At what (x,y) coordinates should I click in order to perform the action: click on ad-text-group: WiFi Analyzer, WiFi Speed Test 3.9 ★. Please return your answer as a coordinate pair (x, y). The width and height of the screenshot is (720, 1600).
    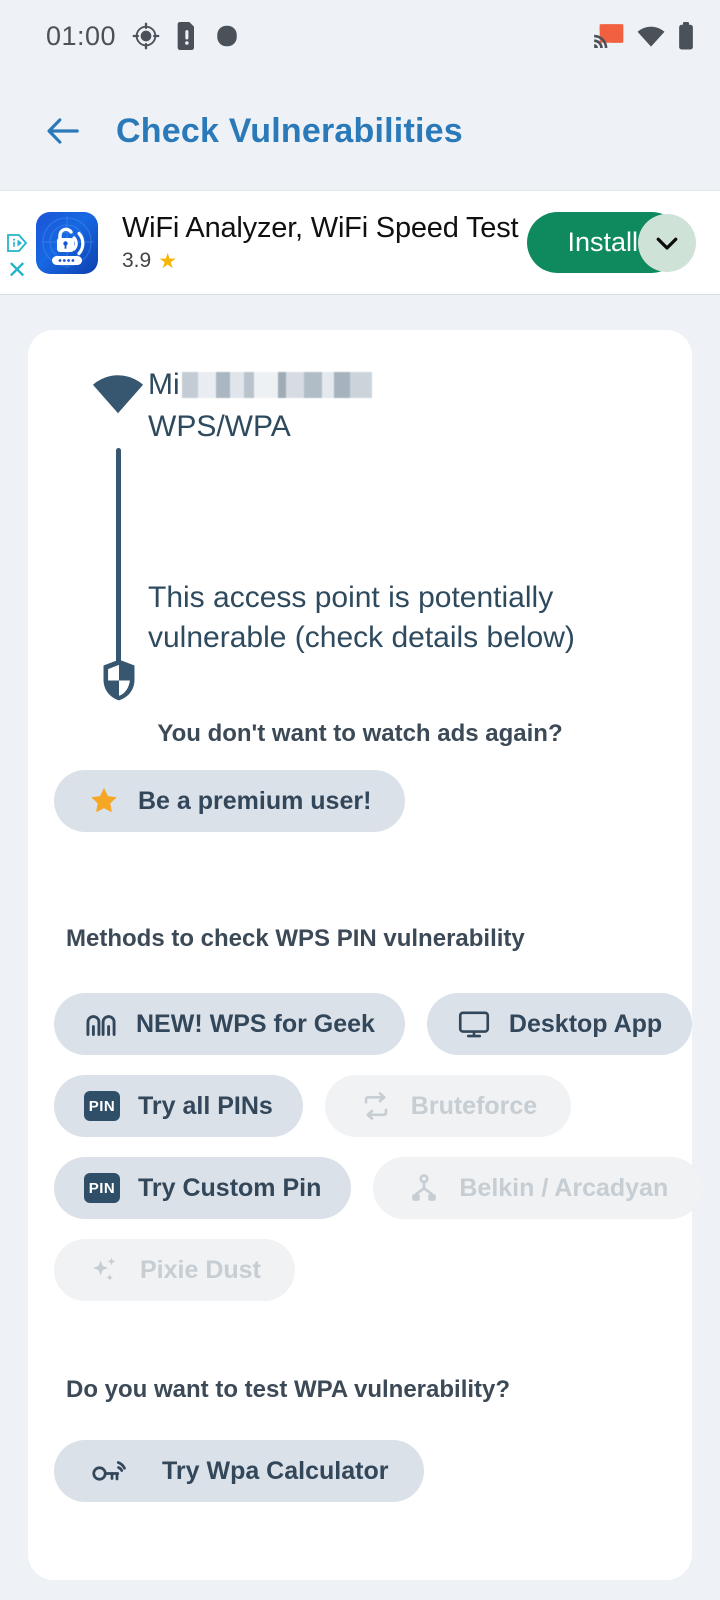
    Looking at the image, I should click on (324, 243).